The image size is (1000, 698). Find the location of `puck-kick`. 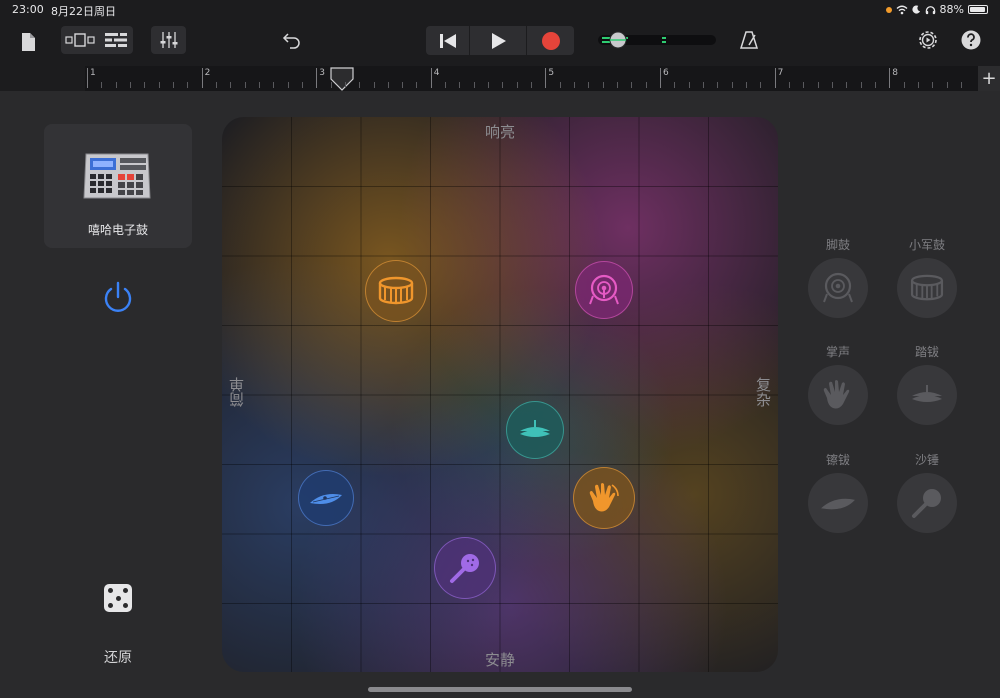

puck-kick is located at coordinates (604, 290).